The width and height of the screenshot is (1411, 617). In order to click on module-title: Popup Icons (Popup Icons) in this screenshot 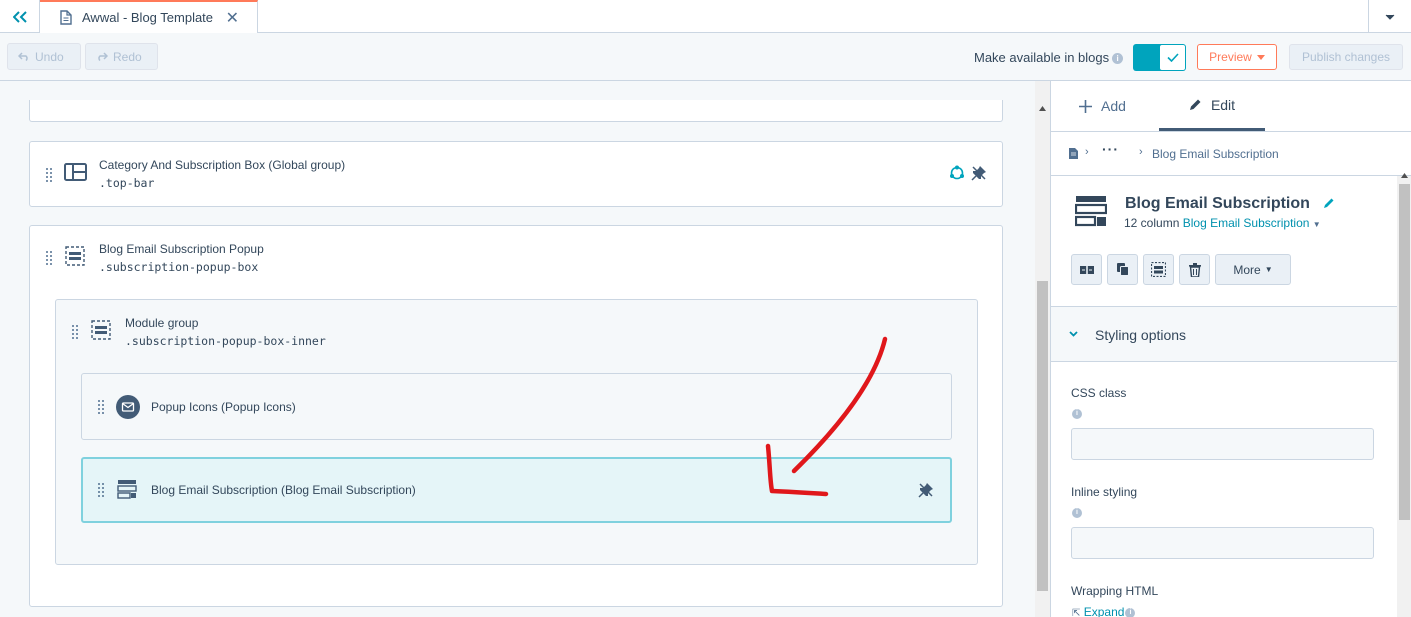, I will do `click(223, 407)`.